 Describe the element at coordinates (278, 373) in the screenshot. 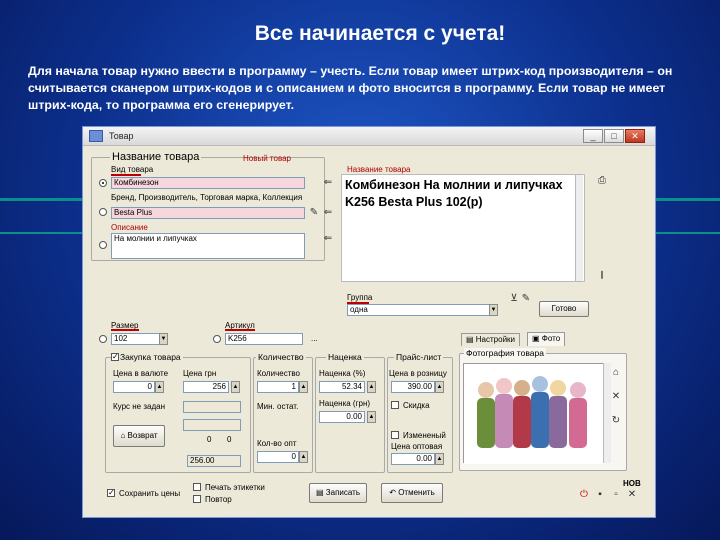

I see `qty-label: Количество` at that location.